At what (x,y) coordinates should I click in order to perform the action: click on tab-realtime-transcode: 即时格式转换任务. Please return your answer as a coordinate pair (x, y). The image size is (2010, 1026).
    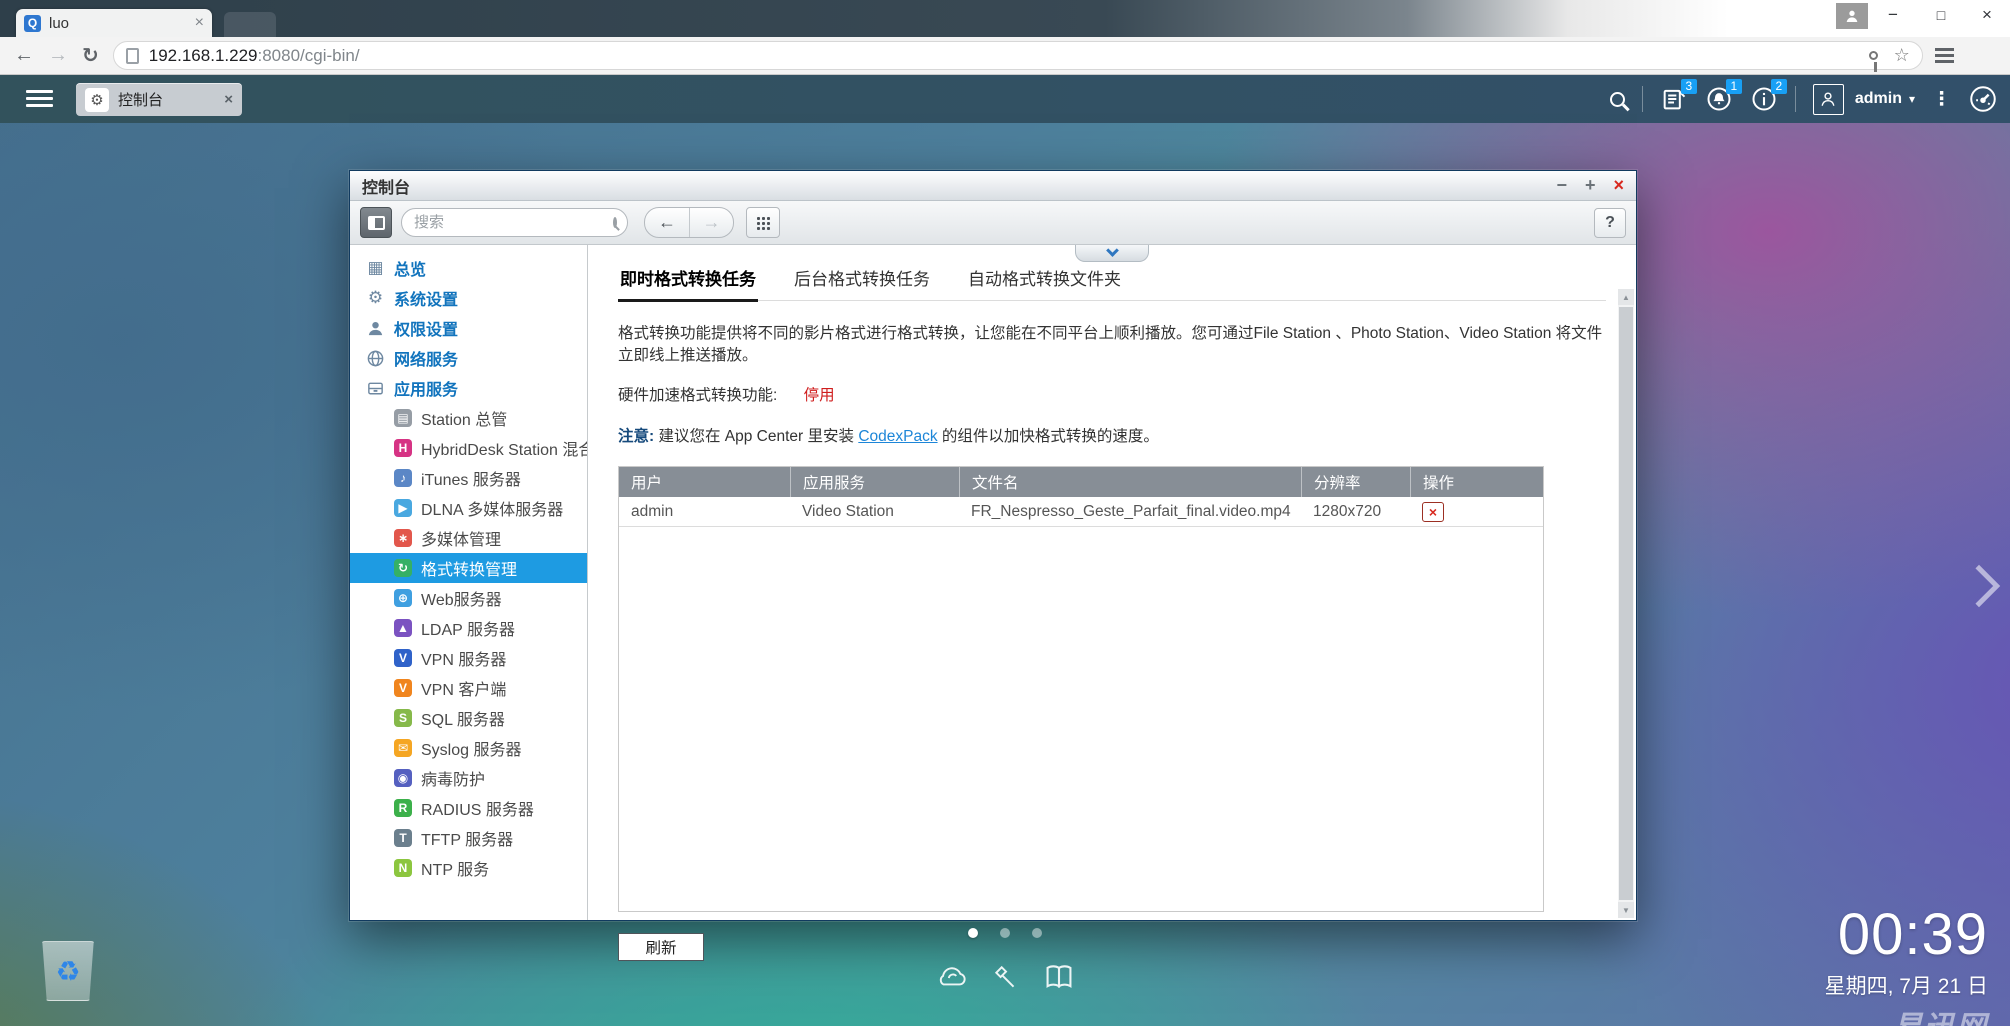
    Looking at the image, I should click on (688, 280).